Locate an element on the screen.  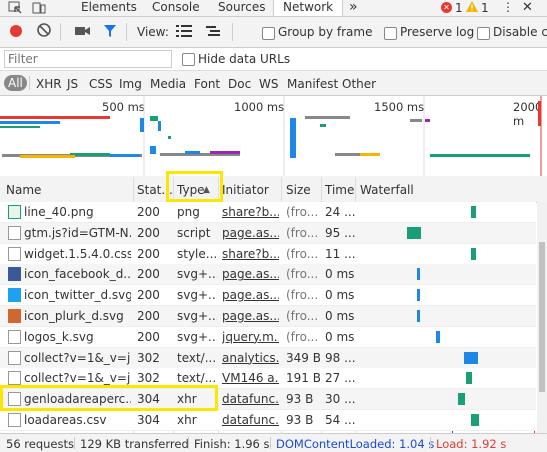
type-filter-manifest: Manifest is located at coordinates (312, 84).